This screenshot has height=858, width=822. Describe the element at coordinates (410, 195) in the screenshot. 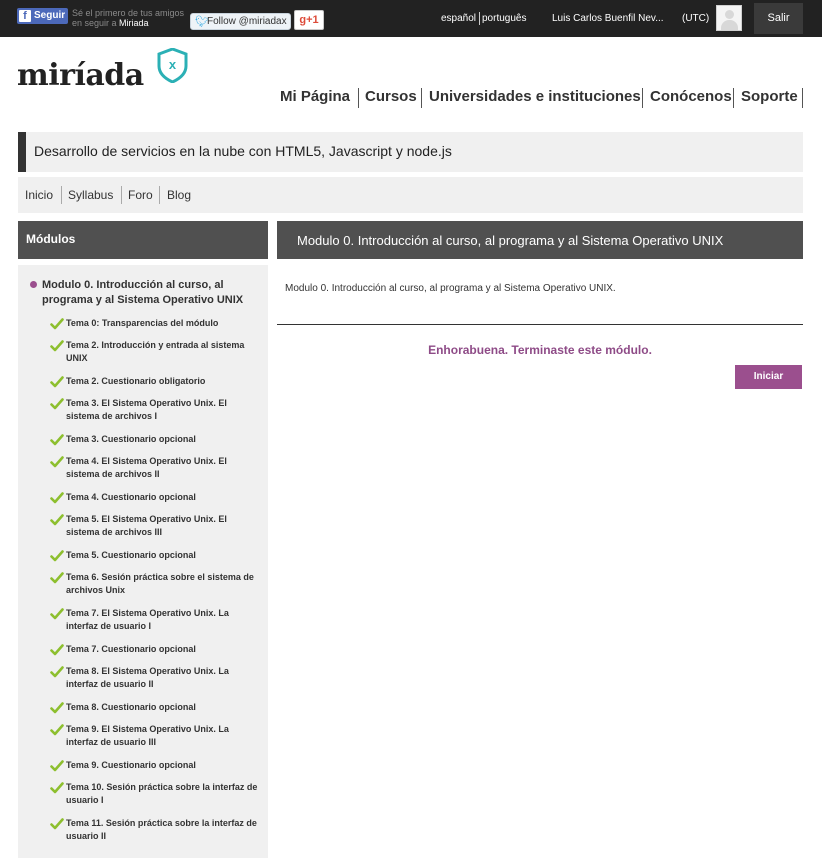

I see `course-navigation: Inicio Syllabus Foro Blog` at that location.